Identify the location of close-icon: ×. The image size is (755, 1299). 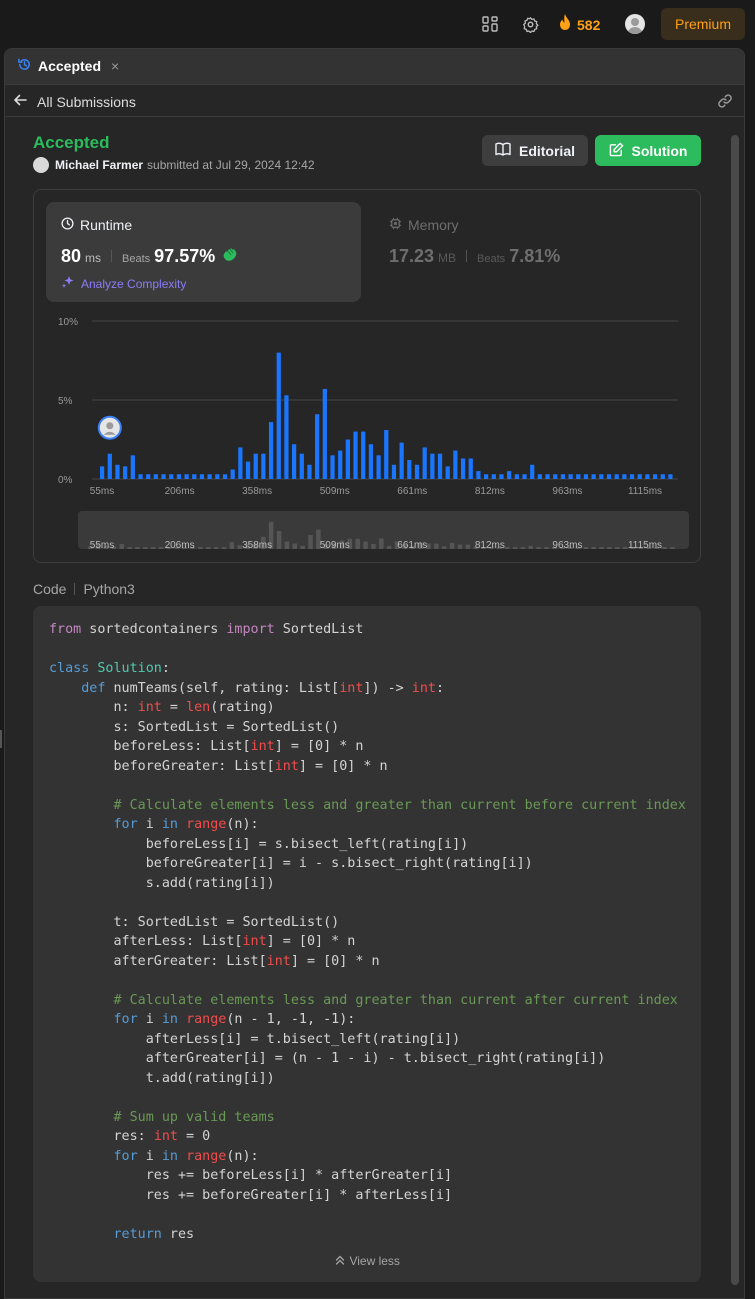
(115, 66).